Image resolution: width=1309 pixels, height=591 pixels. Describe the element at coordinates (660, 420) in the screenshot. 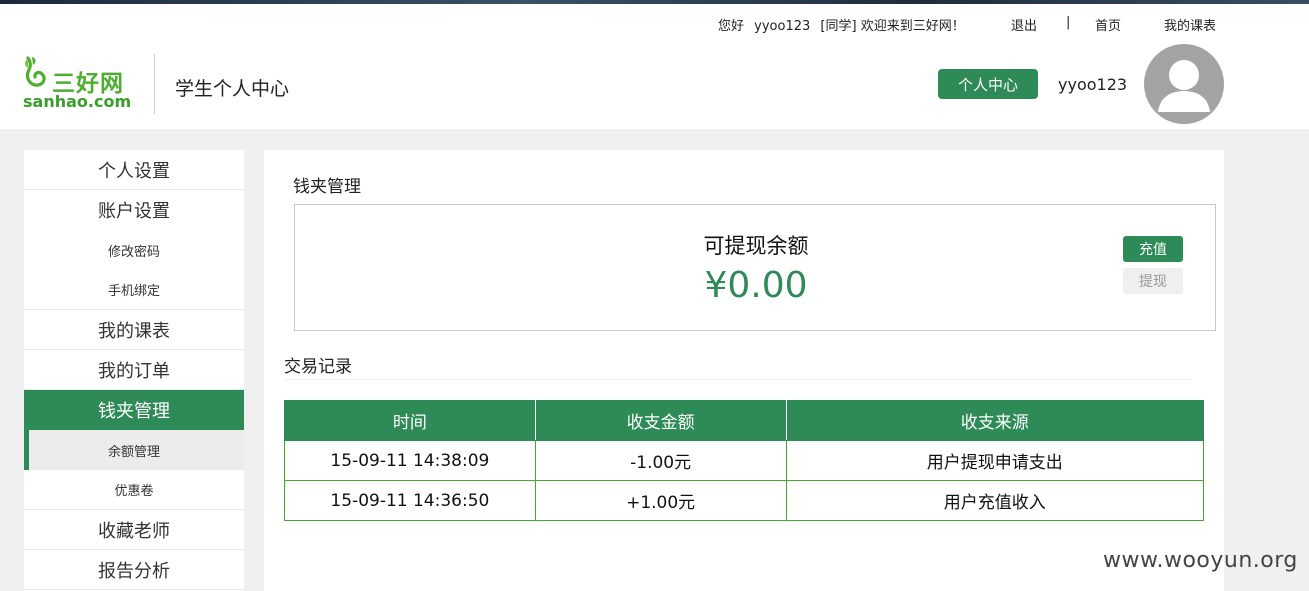

I see `column-header-amount: 收支金额` at that location.